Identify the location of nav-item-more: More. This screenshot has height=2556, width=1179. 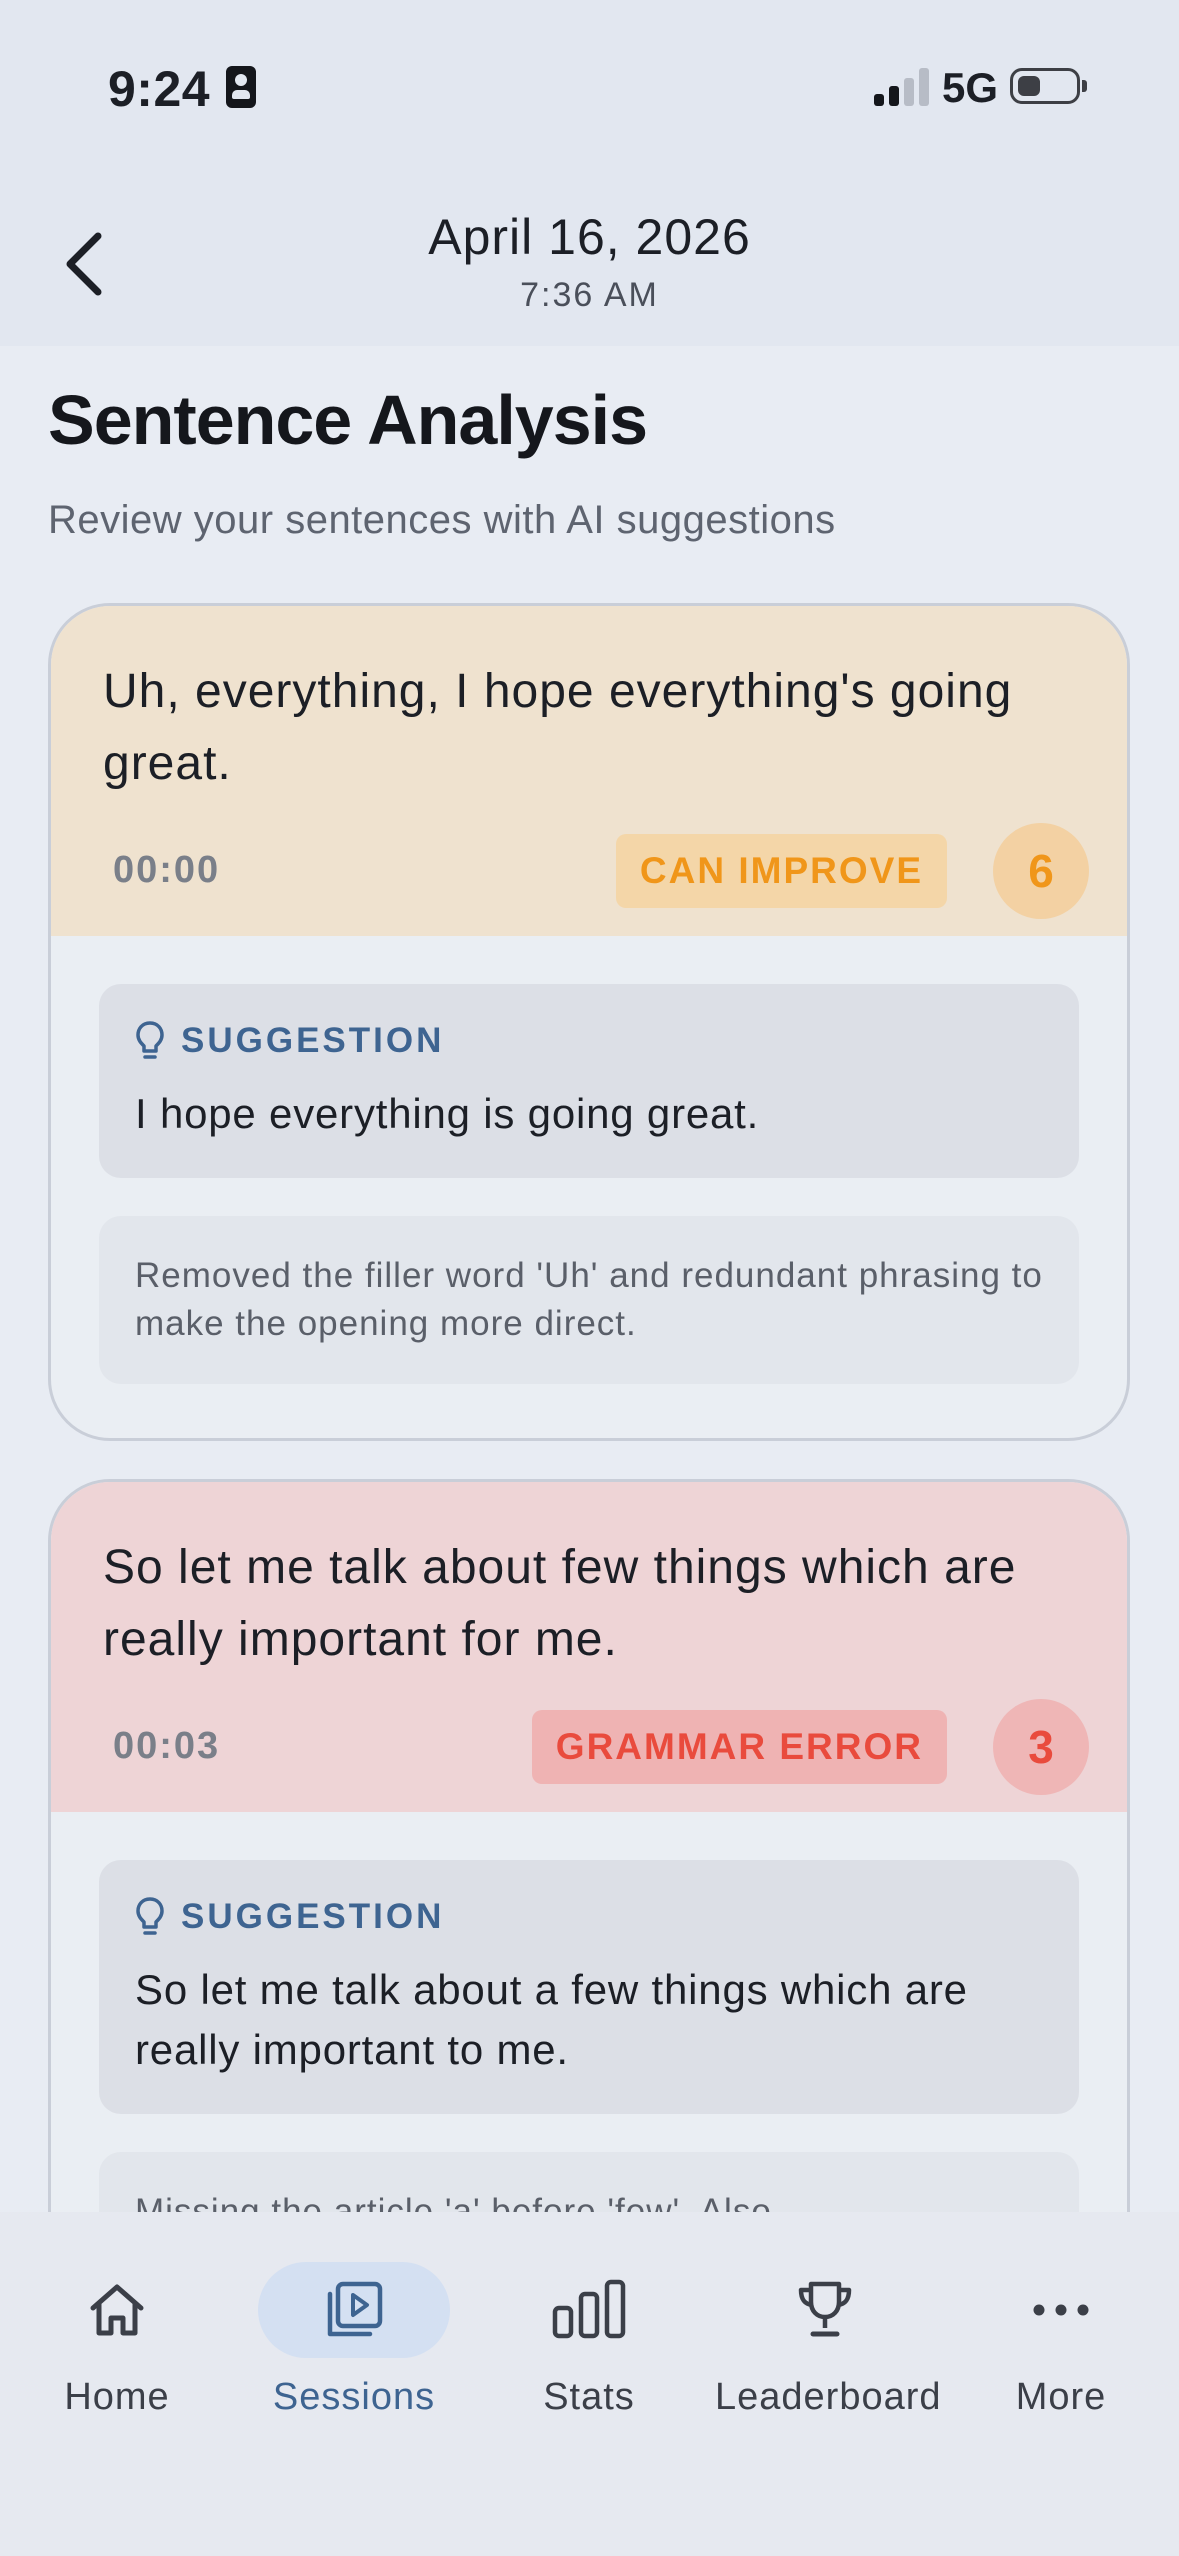
(1061, 2338).